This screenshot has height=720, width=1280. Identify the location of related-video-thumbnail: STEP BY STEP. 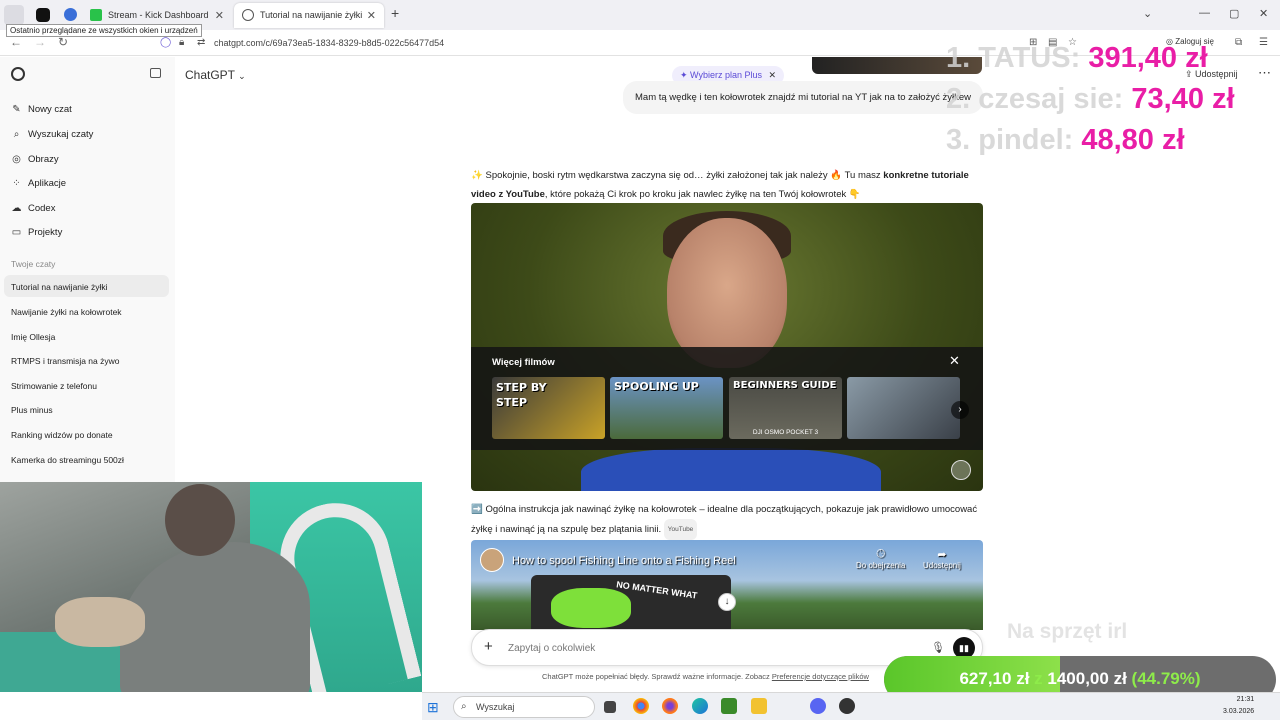
(548, 408).